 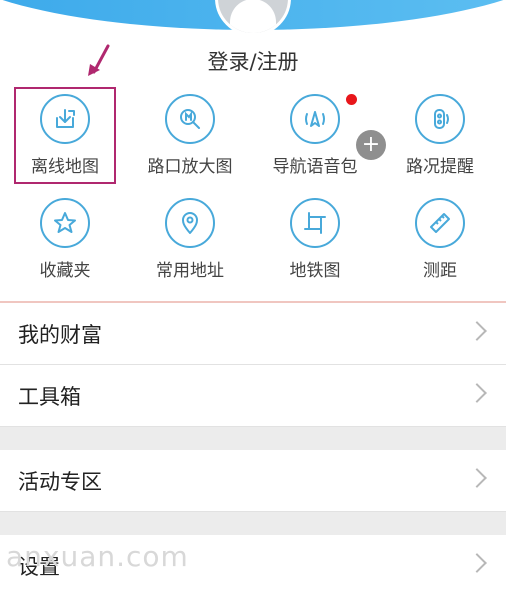 I want to click on annotation-arrow-icon, so click(x=99, y=60).